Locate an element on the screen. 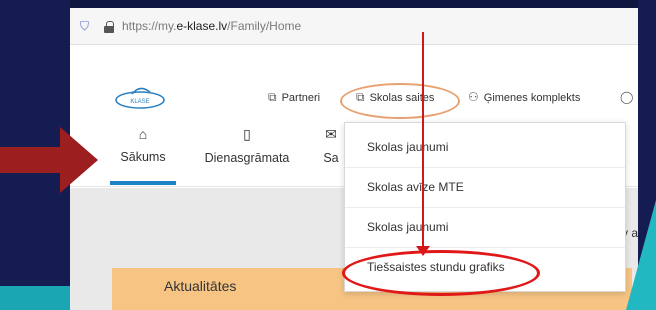  red-highlight-circle is located at coordinates (441, 273).